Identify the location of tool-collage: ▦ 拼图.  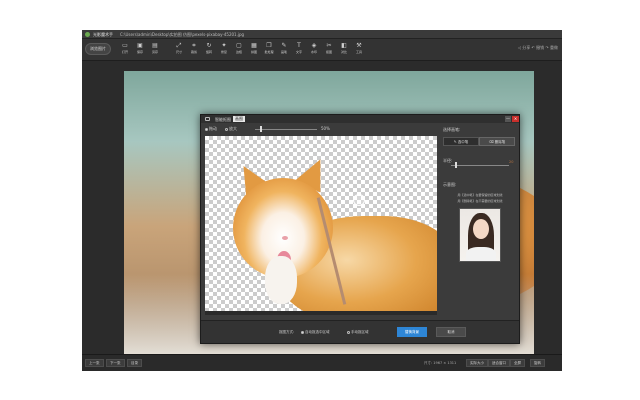
(254, 50).